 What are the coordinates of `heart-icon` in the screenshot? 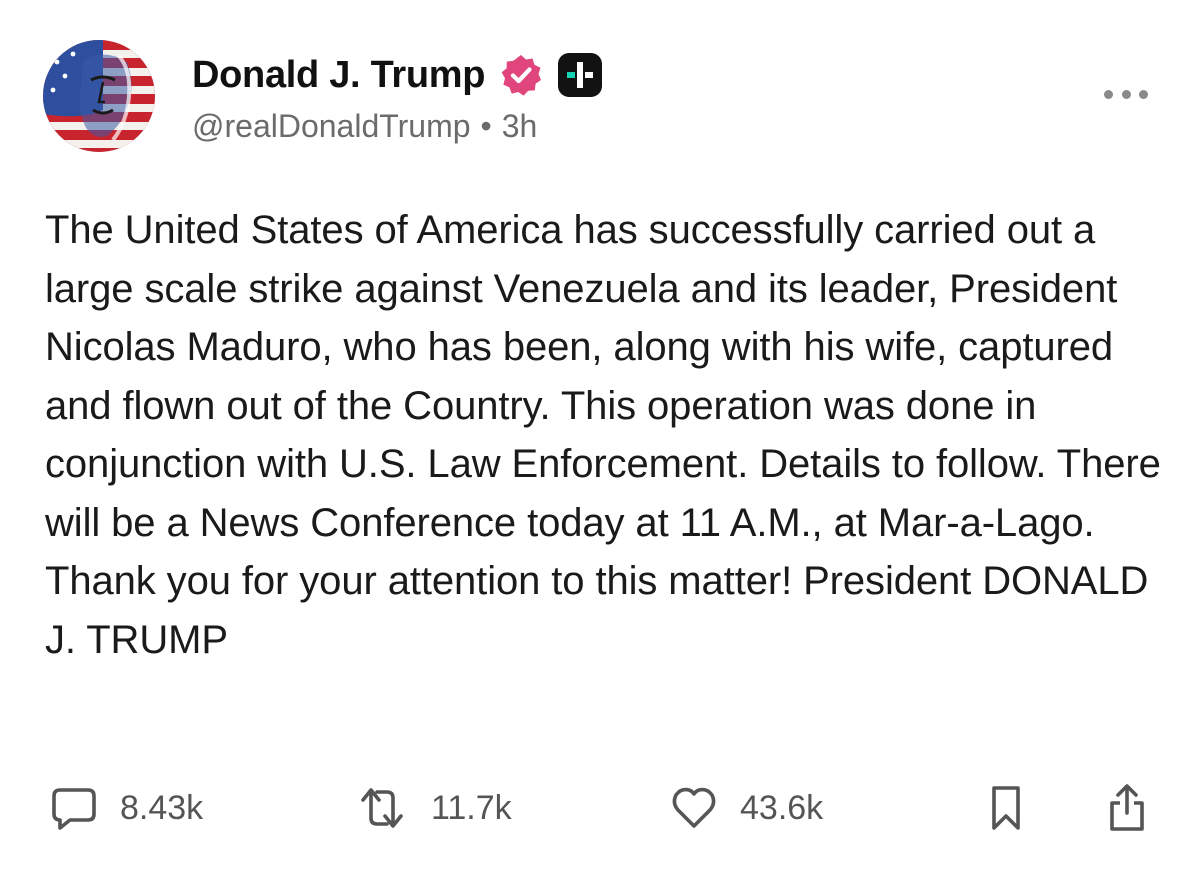 It's located at (694, 807).